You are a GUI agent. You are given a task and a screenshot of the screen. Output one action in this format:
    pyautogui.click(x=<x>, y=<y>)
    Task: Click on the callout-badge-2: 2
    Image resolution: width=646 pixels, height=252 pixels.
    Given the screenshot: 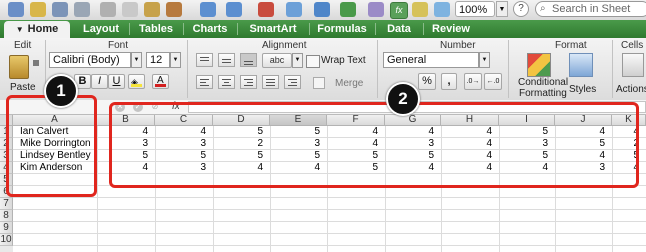 What is the action you would take?
    pyautogui.click(x=403, y=99)
    